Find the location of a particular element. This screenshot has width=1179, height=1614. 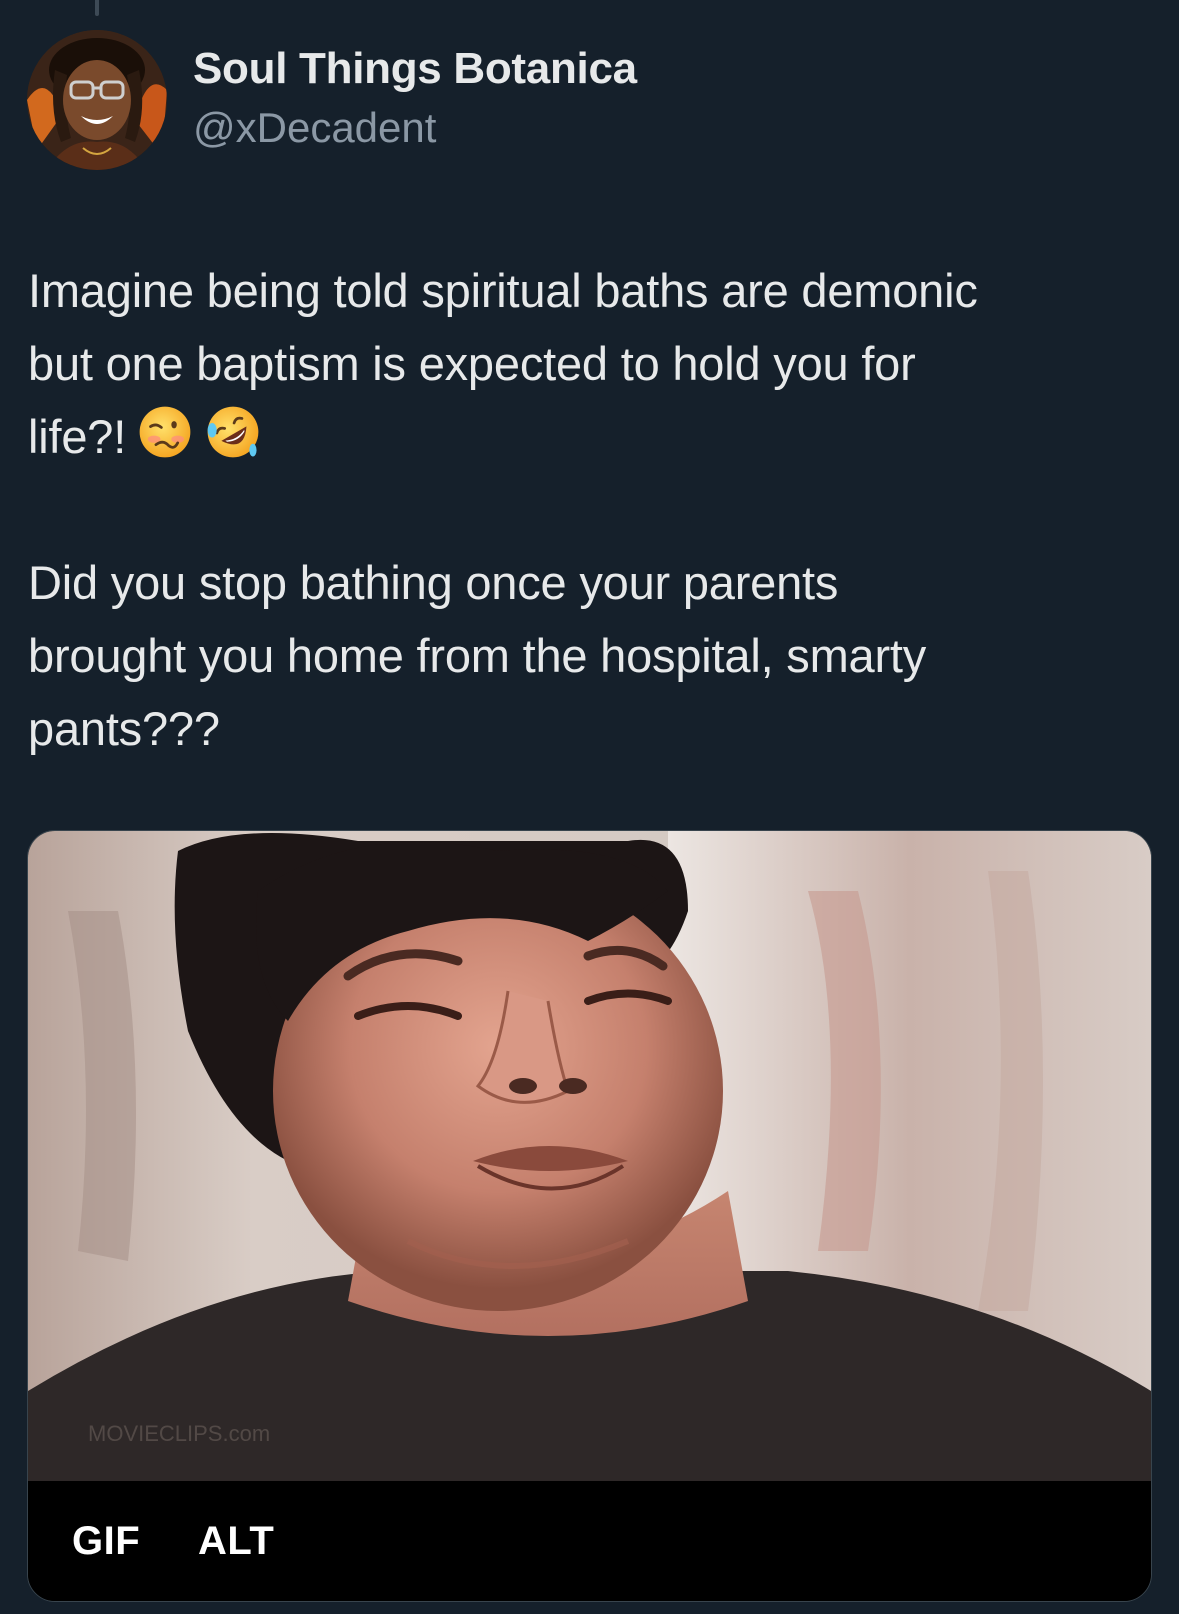

woozy-face-icon is located at coordinates (165, 432).